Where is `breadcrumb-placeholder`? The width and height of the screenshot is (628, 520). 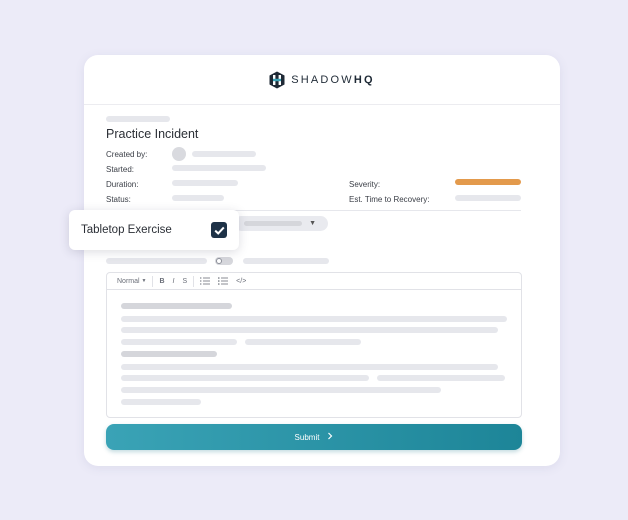
breadcrumb-placeholder is located at coordinates (138, 119).